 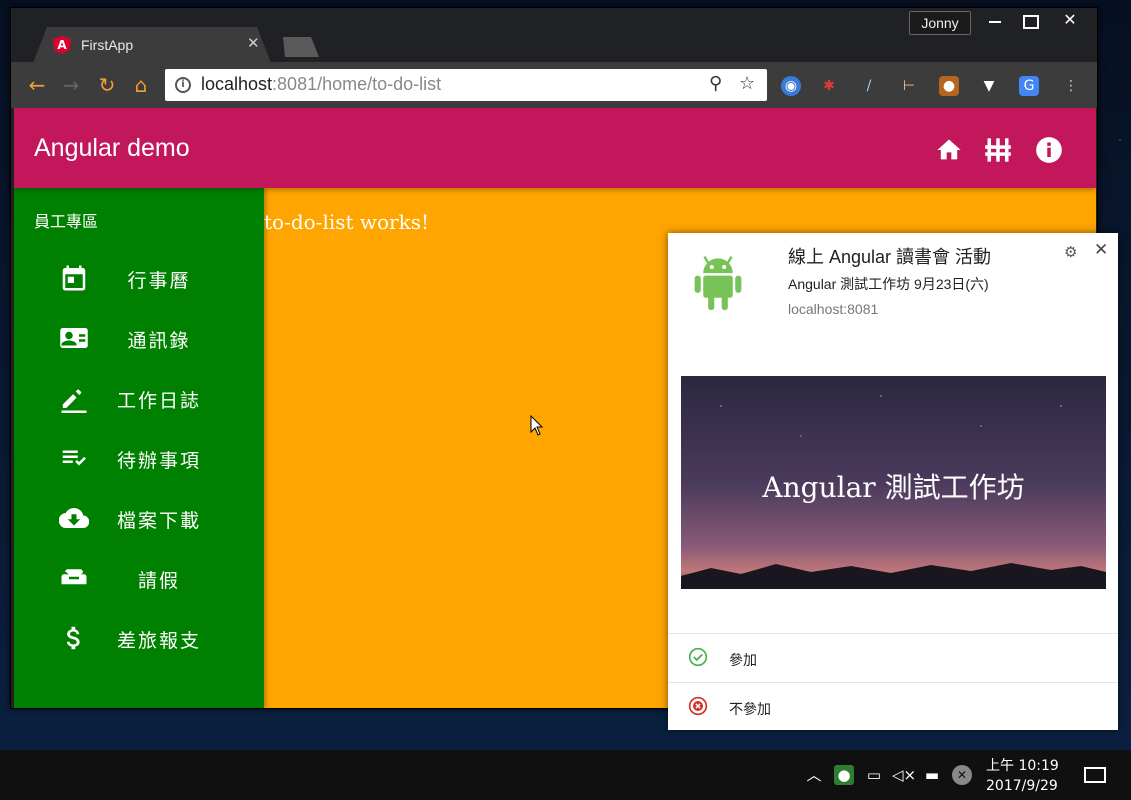 What do you see at coordinates (71, 85) in the screenshot?
I see `forward-arrow-icon: →` at bounding box center [71, 85].